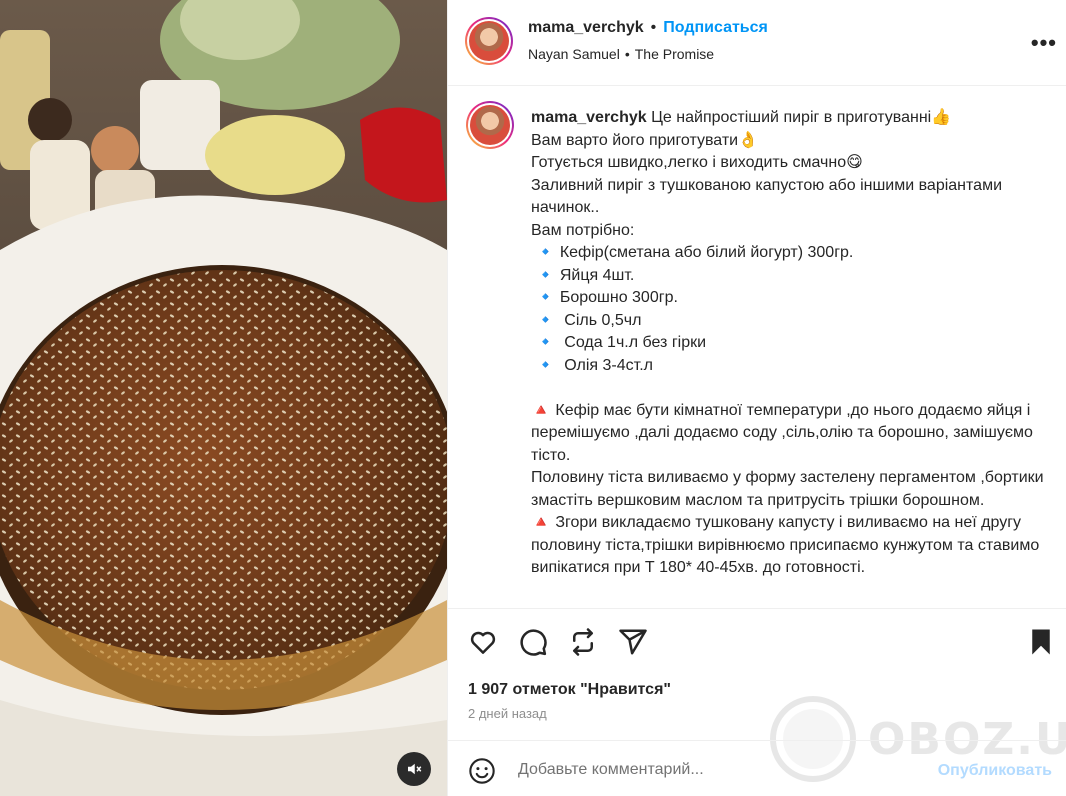  I want to click on emoji-icon, so click(482, 771).